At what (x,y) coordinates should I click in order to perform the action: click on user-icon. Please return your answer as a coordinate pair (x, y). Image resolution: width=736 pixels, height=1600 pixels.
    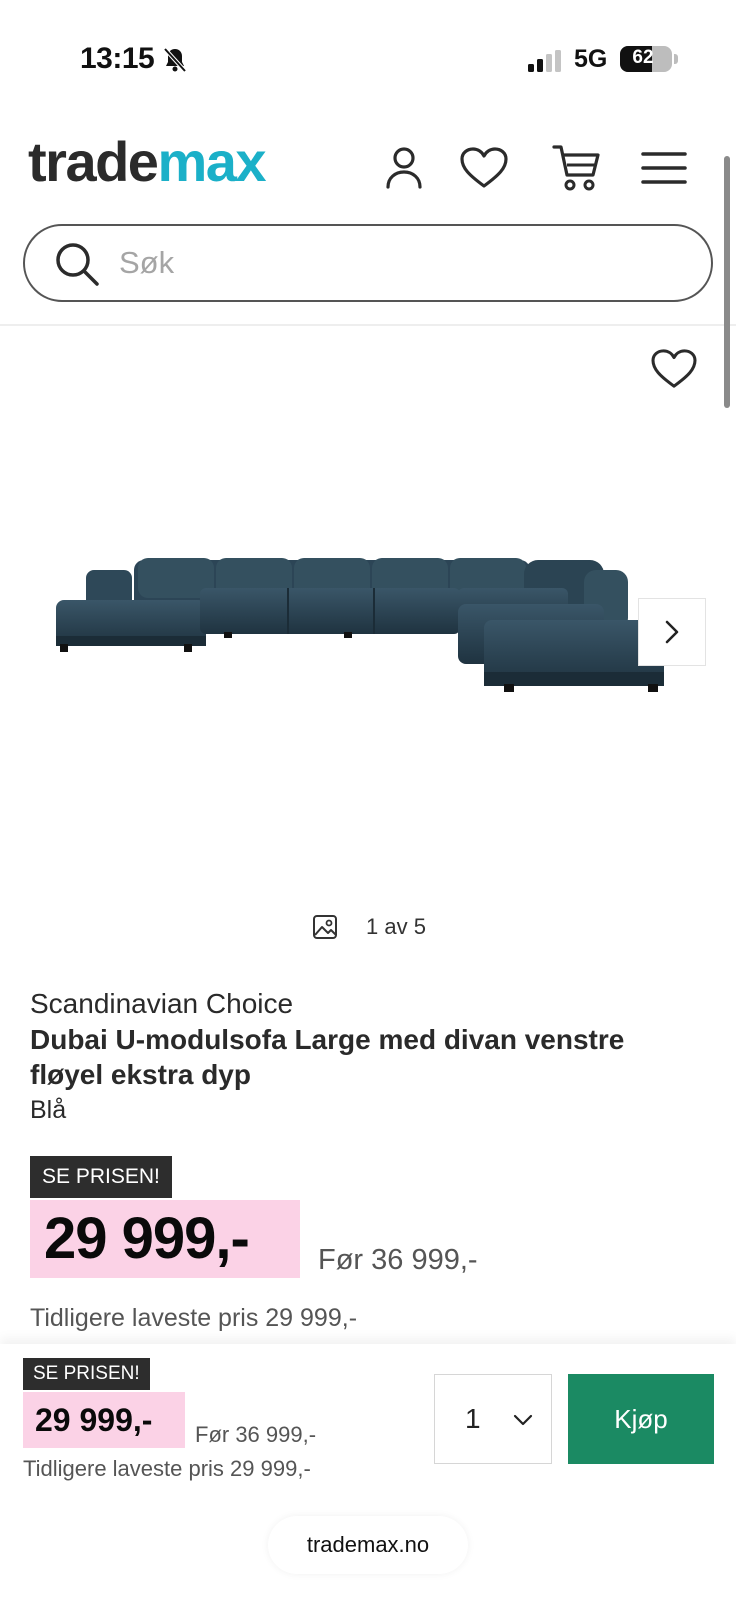
    Looking at the image, I should click on (404, 168).